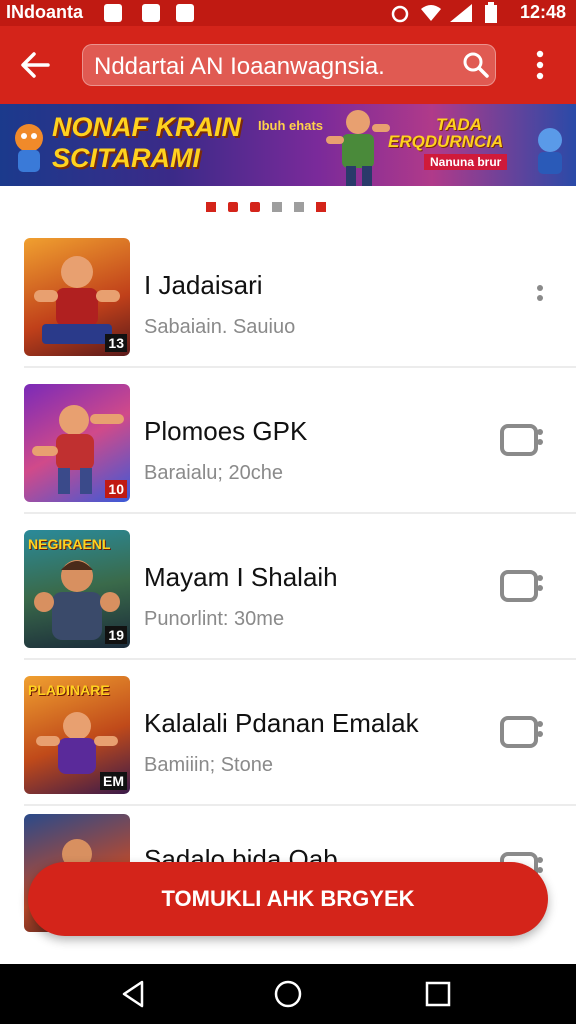 The width and height of the screenshot is (576, 1024). I want to click on app-bar: Nddartai AN Ioaanwagnsia., so click(288, 65).